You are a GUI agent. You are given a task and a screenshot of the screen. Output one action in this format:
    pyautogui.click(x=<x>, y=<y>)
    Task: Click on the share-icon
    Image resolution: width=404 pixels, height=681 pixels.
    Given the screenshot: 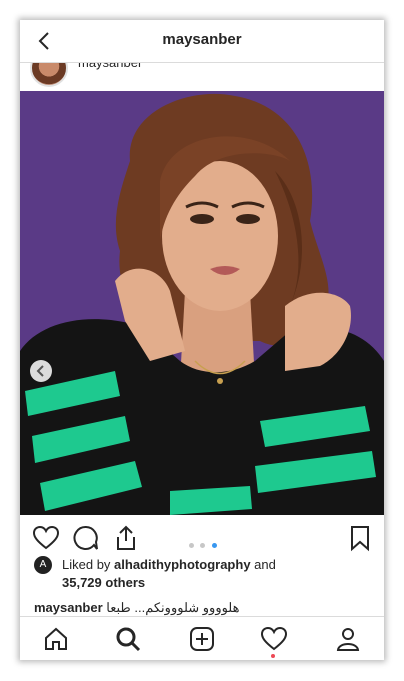 What is the action you would take?
    pyautogui.click(x=126, y=538)
    